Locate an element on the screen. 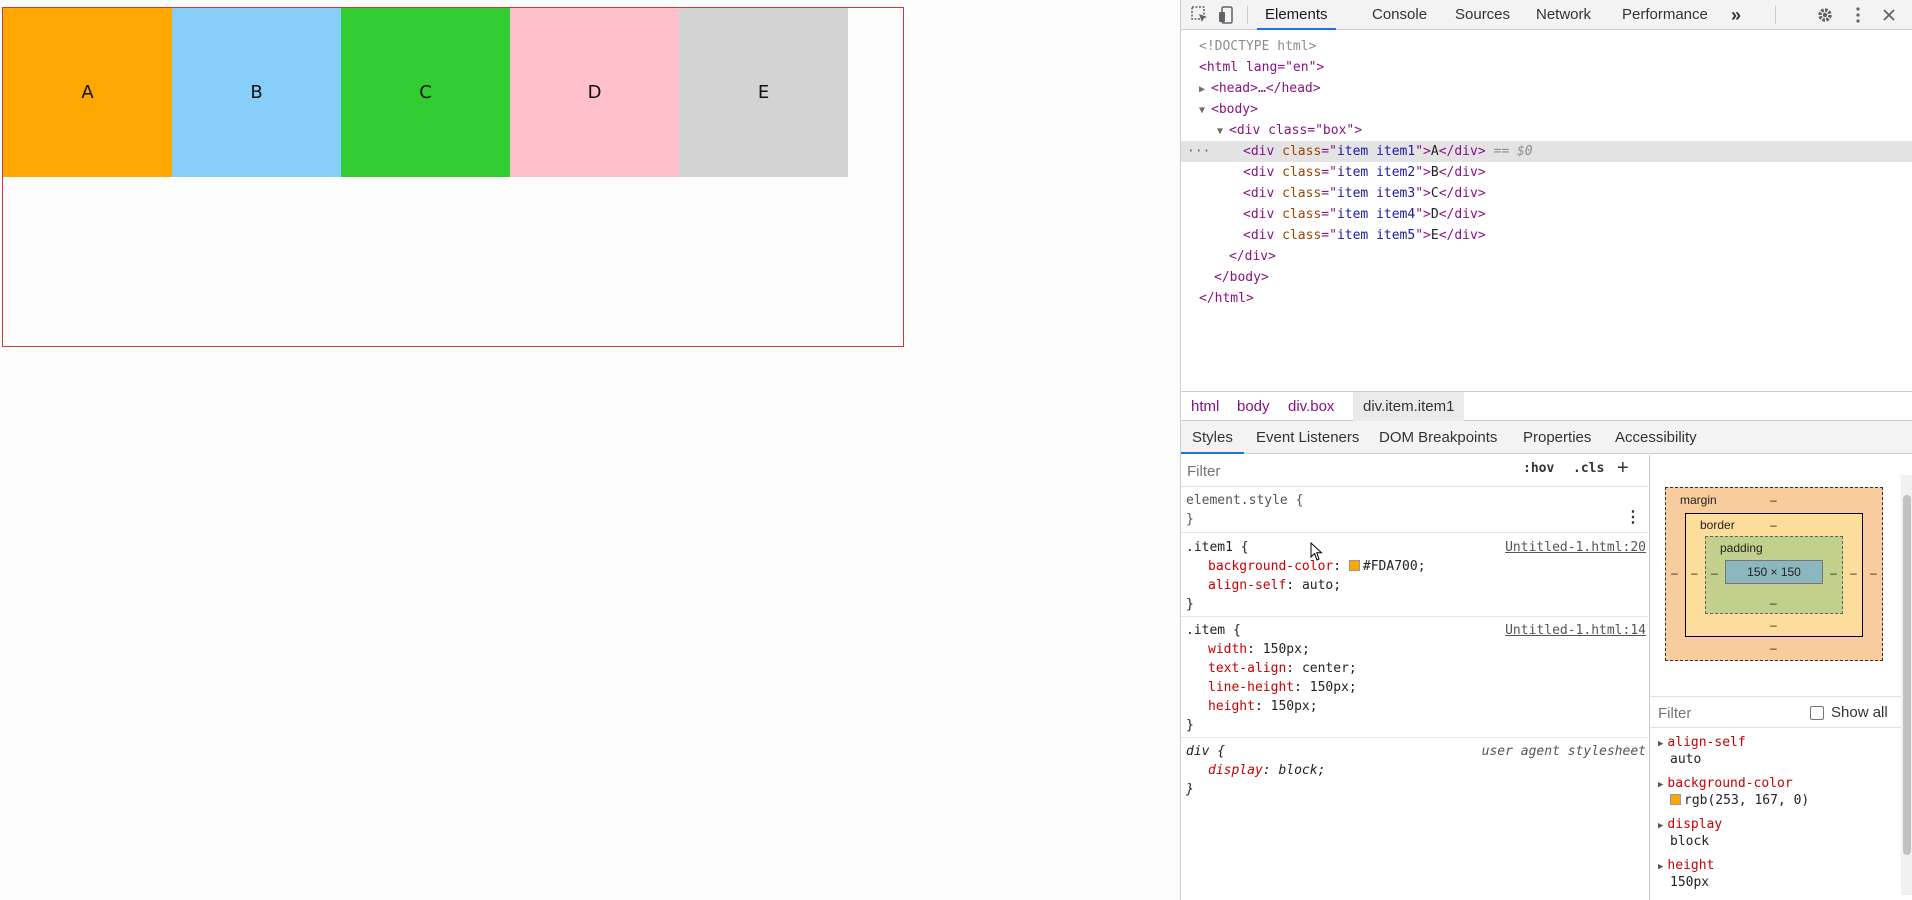  dom-item1-selected: ··· <div class="item item1">A</div> == $0 is located at coordinates (1546, 151).